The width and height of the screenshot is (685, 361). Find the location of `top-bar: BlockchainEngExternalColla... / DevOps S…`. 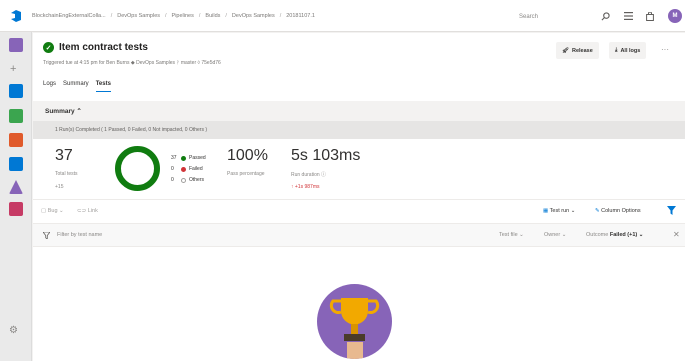

top-bar: BlockchainEngExternalColla... / DevOps S… is located at coordinates (342, 16).